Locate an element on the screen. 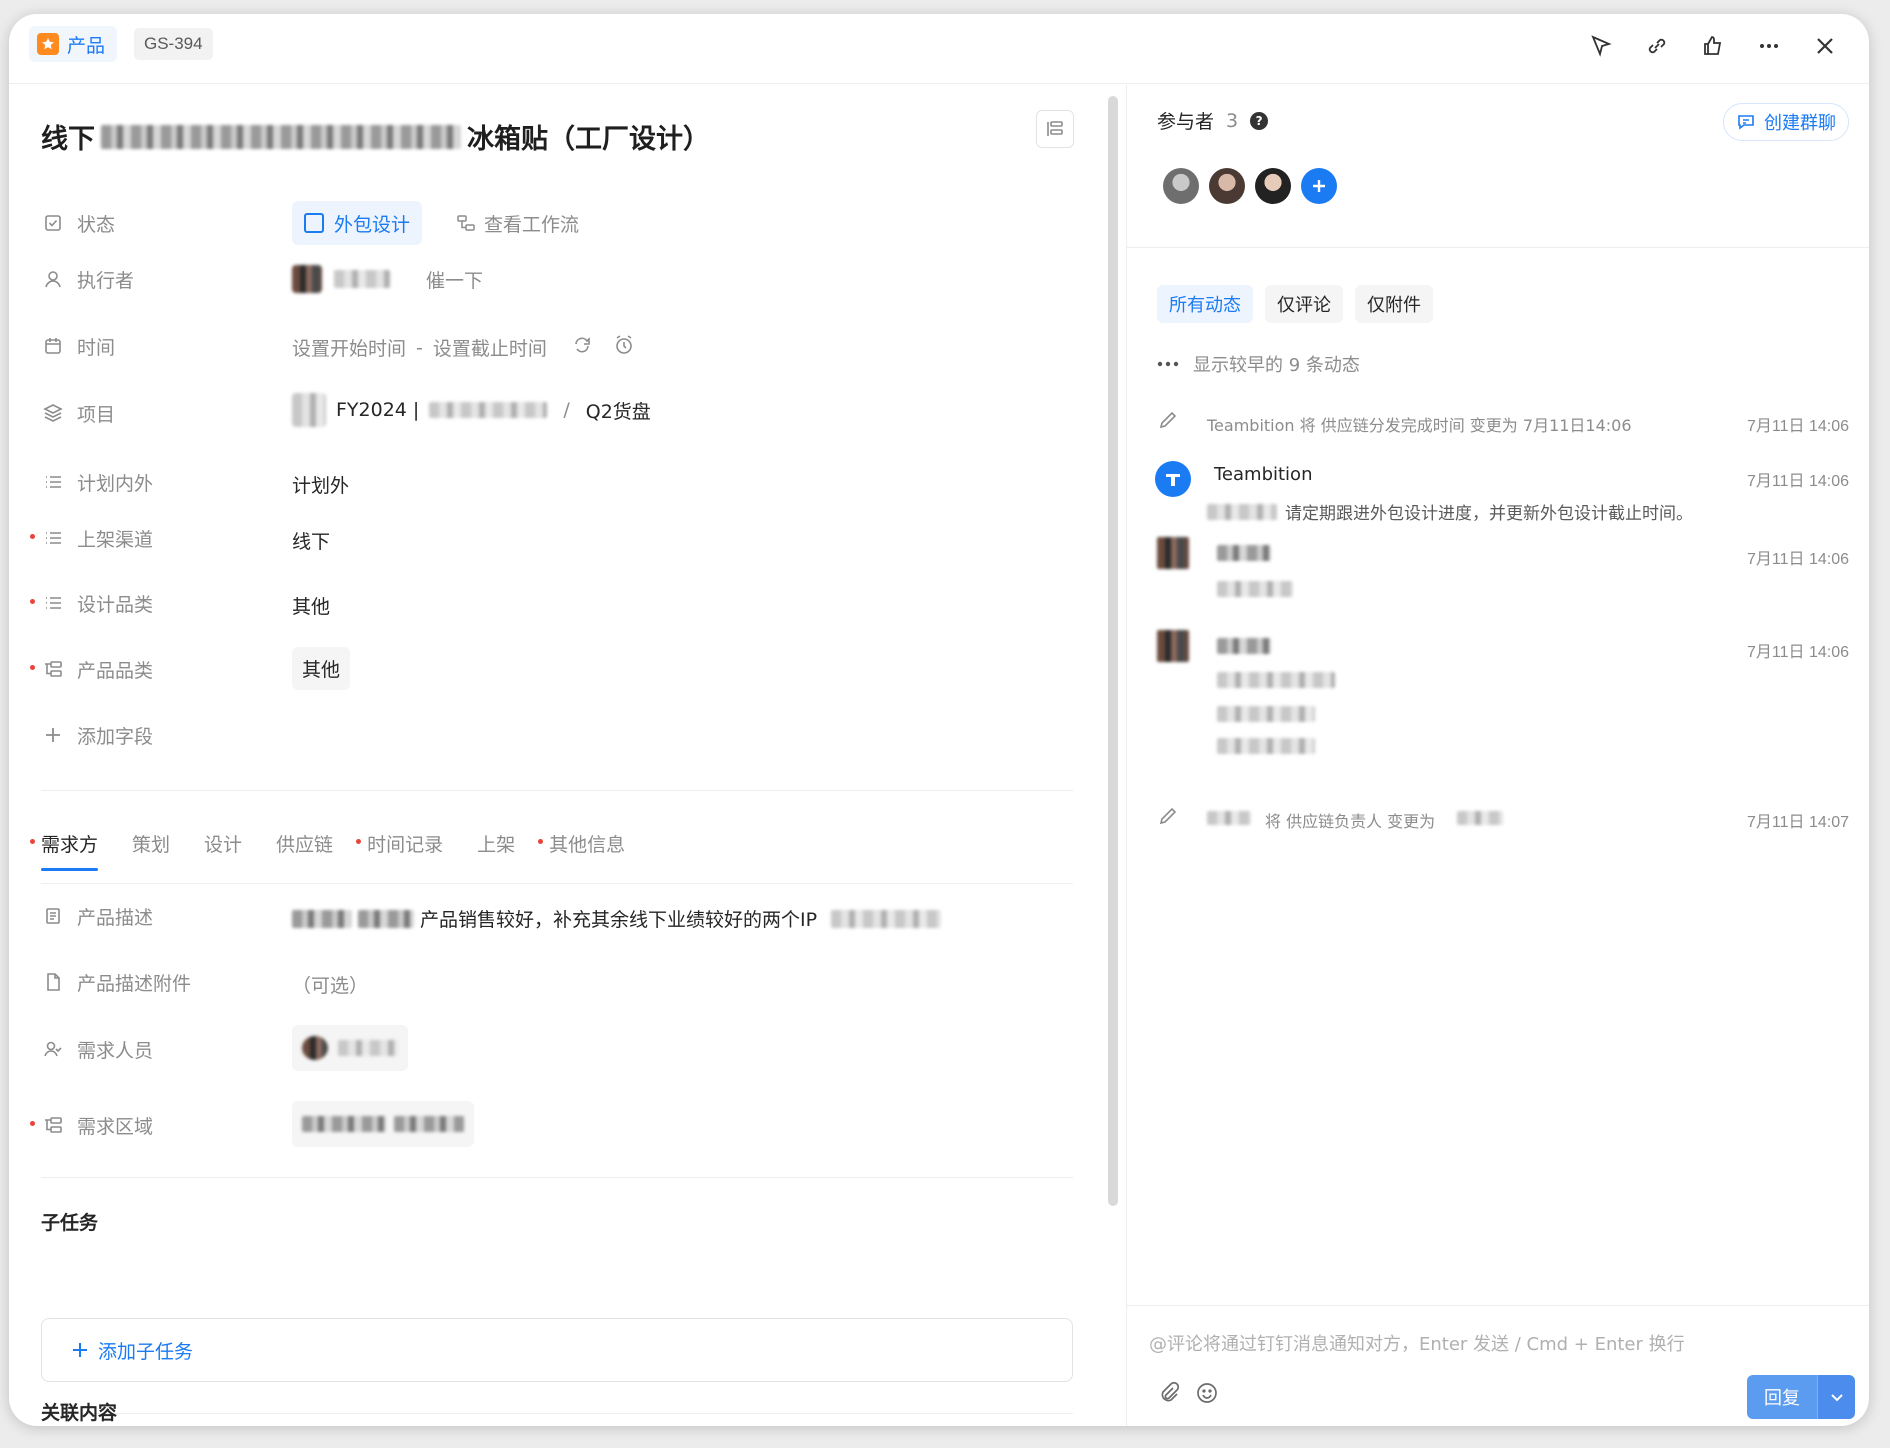  file-icon is located at coordinates (53, 982).